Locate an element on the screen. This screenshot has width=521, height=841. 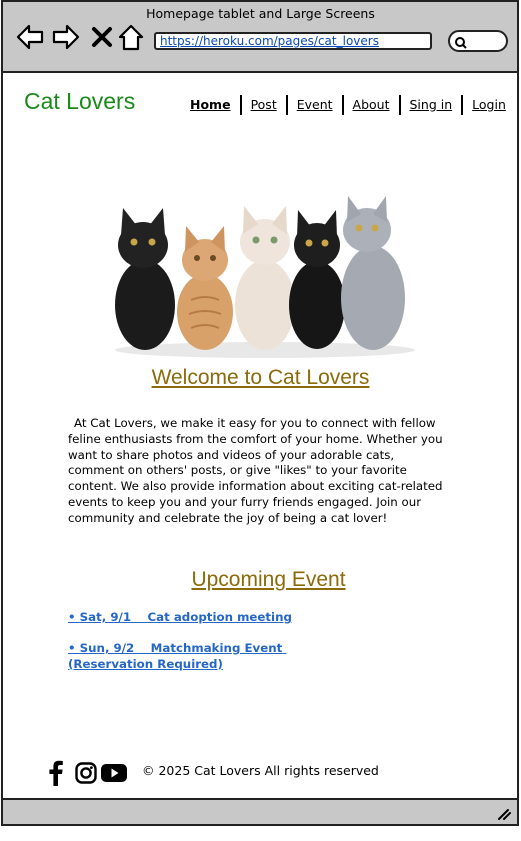
forward-arrow-icon is located at coordinates (66, 37).